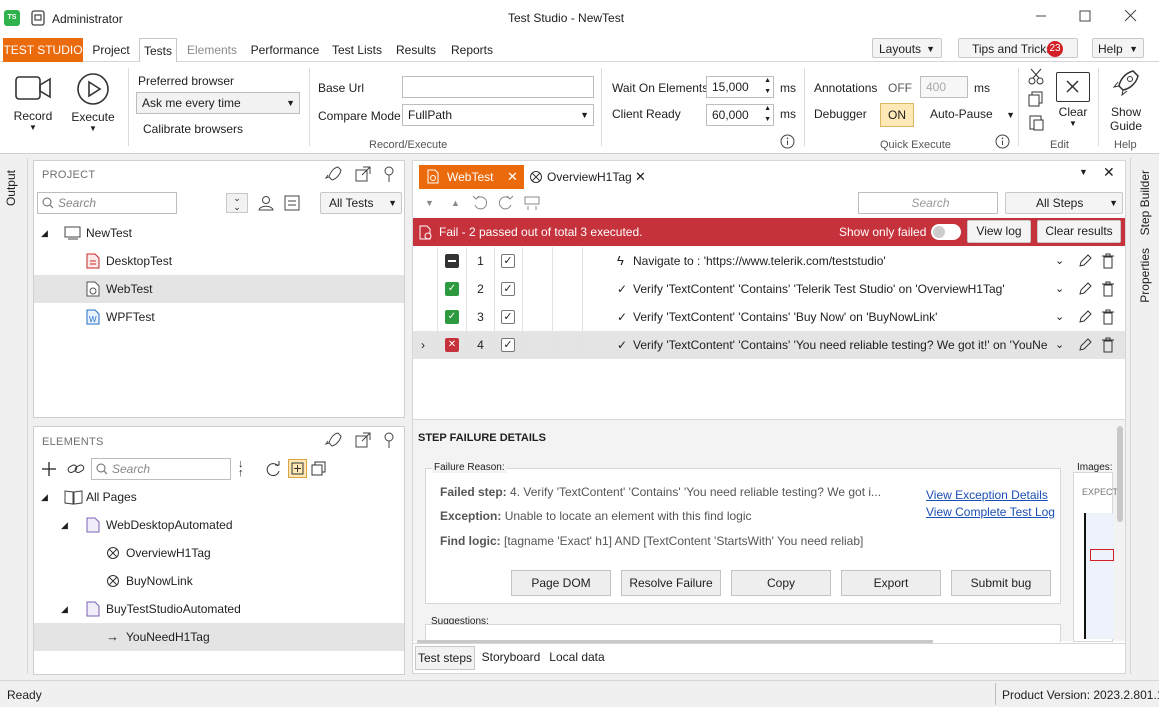  What do you see at coordinates (990, 512) in the screenshot?
I see `view-test-log-link: View Complete Test Log` at bounding box center [990, 512].